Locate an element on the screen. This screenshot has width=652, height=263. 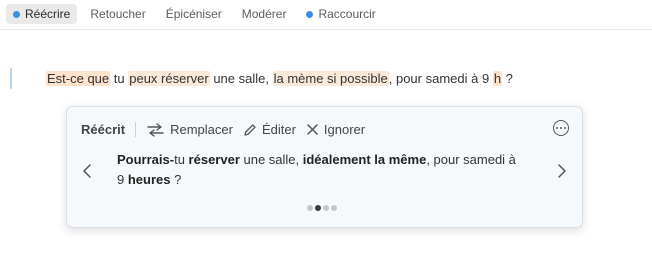
changed-text: heures is located at coordinates (149, 179).